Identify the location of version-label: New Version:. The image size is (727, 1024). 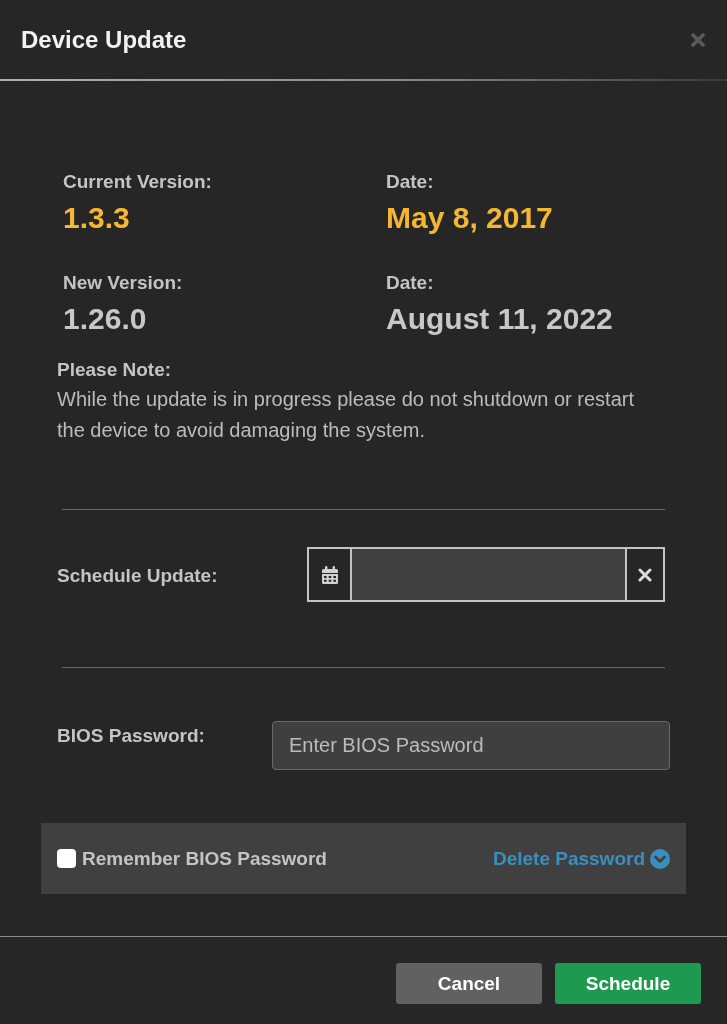
(123, 283).